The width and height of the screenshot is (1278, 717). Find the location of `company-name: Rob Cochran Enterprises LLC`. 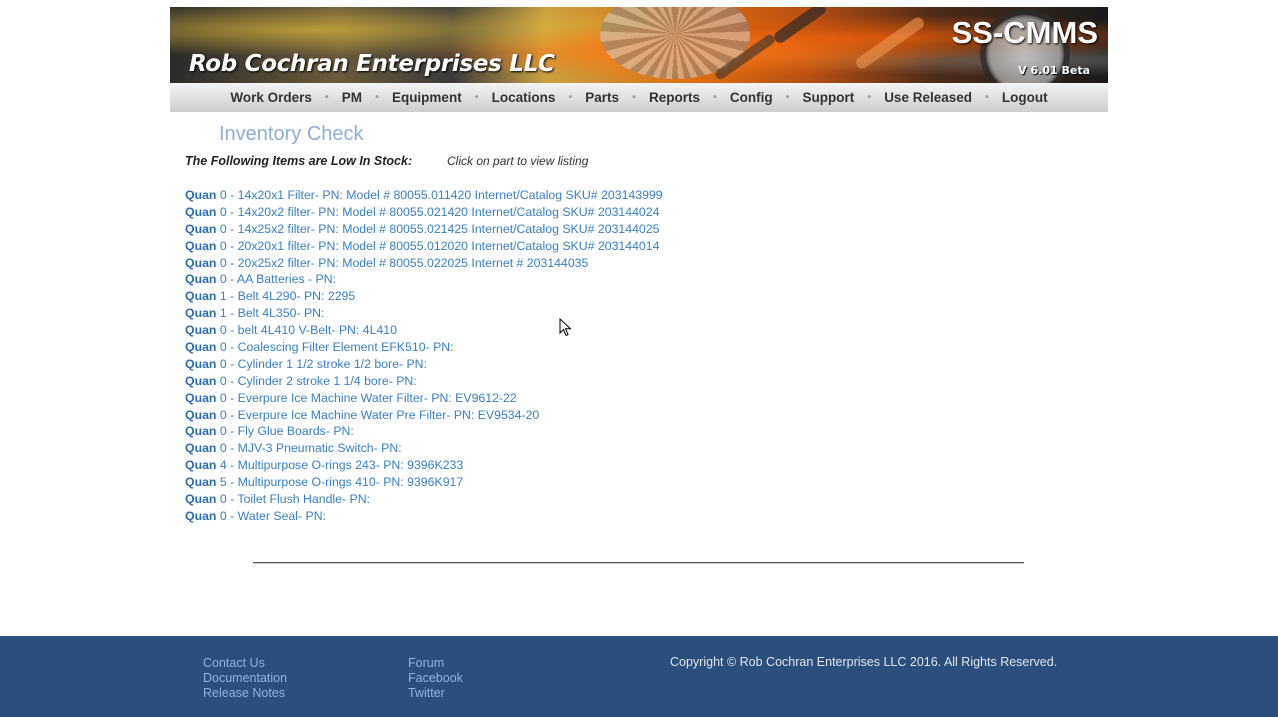

company-name: Rob Cochran Enterprises LLC is located at coordinates (372, 64).